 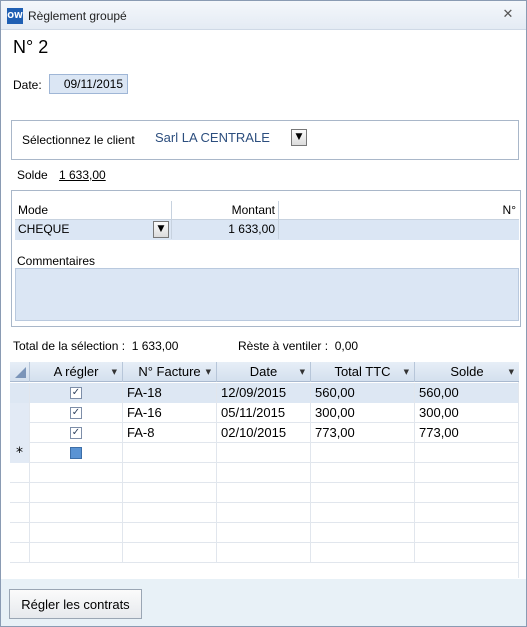 What do you see at coordinates (77, 16) in the screenshot?
I see `window-title: Règlement groupé` at bounding box center [77, 16].